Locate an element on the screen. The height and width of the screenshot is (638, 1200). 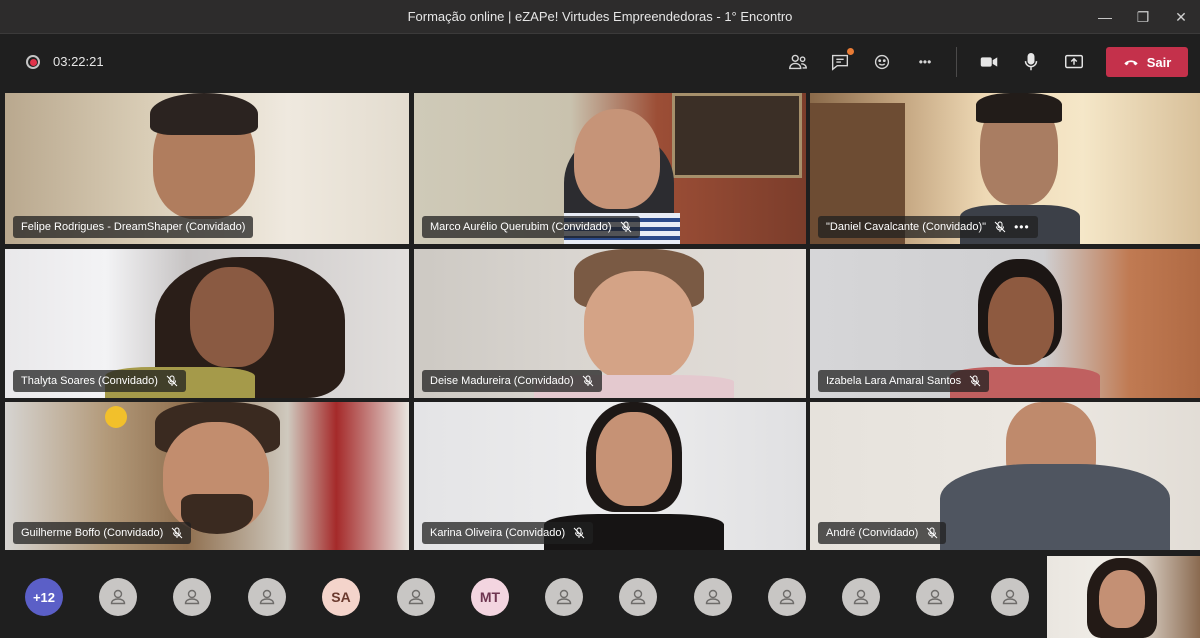
participant-avatar-initials: MT is located at coordinates (490, 597).